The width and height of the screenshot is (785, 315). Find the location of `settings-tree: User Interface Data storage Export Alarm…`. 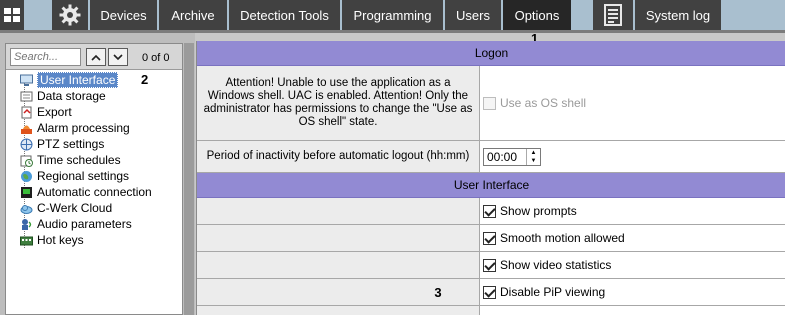

settings-tree: User Interface Data storage Export Alarm… is located at coordinates (94, 160).